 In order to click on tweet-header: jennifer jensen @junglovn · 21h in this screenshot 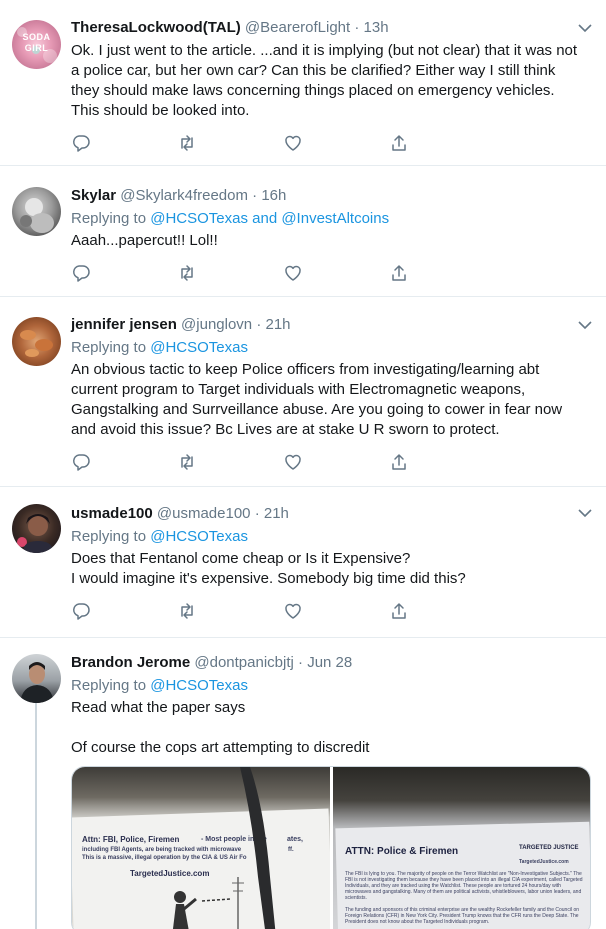, I will do `click(328, 325)`.